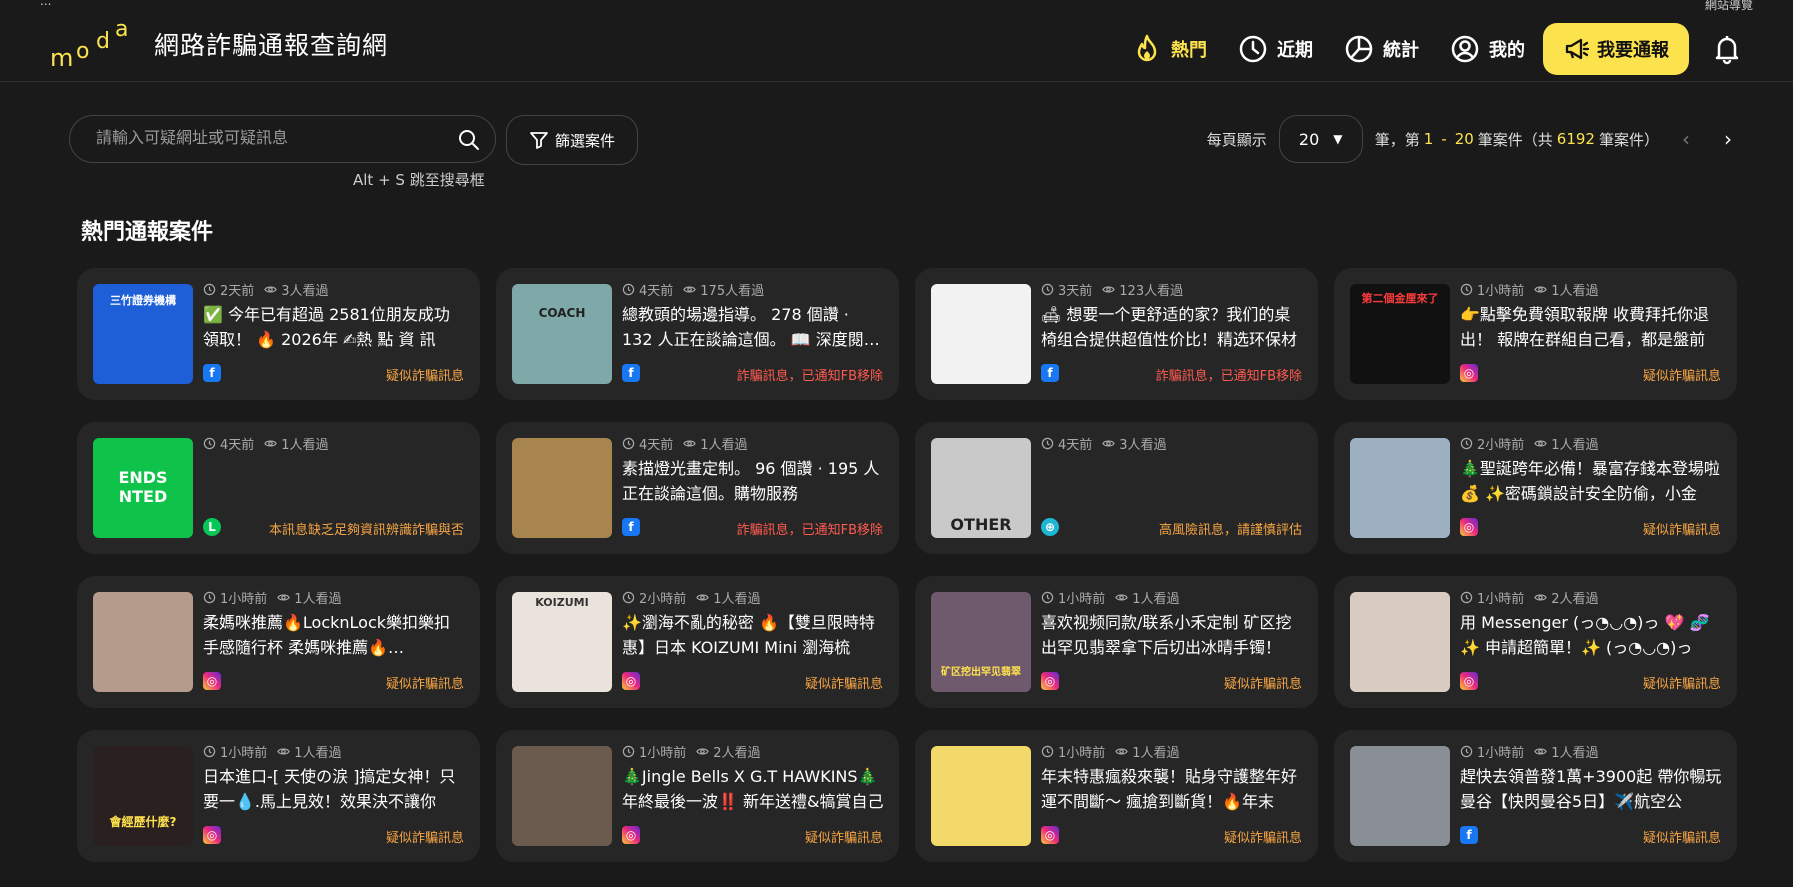  Describe the element at coordinates (1143, 445) in the screenshot. I see `case-views: 3人看過` at that location.